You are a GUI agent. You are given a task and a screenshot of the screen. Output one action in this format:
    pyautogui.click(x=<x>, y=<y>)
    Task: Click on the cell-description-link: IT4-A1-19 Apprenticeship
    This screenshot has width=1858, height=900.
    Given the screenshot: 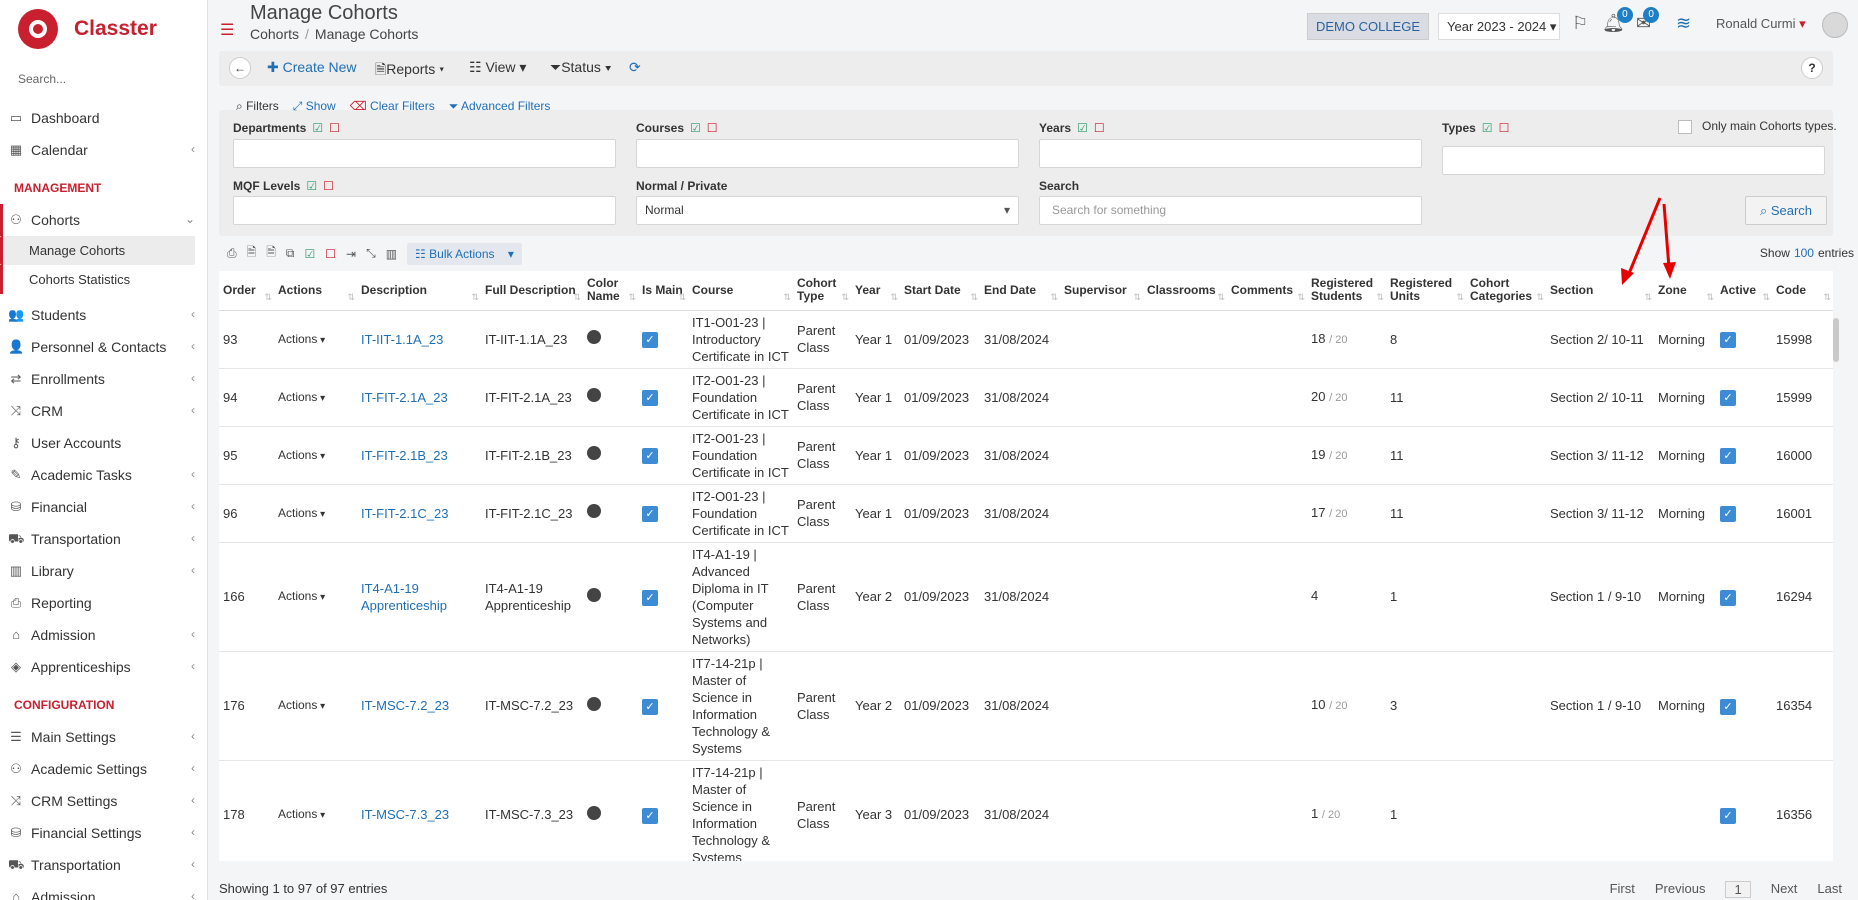 What is the action you would take?
    pyautogui.click(x=419, y=597)
    